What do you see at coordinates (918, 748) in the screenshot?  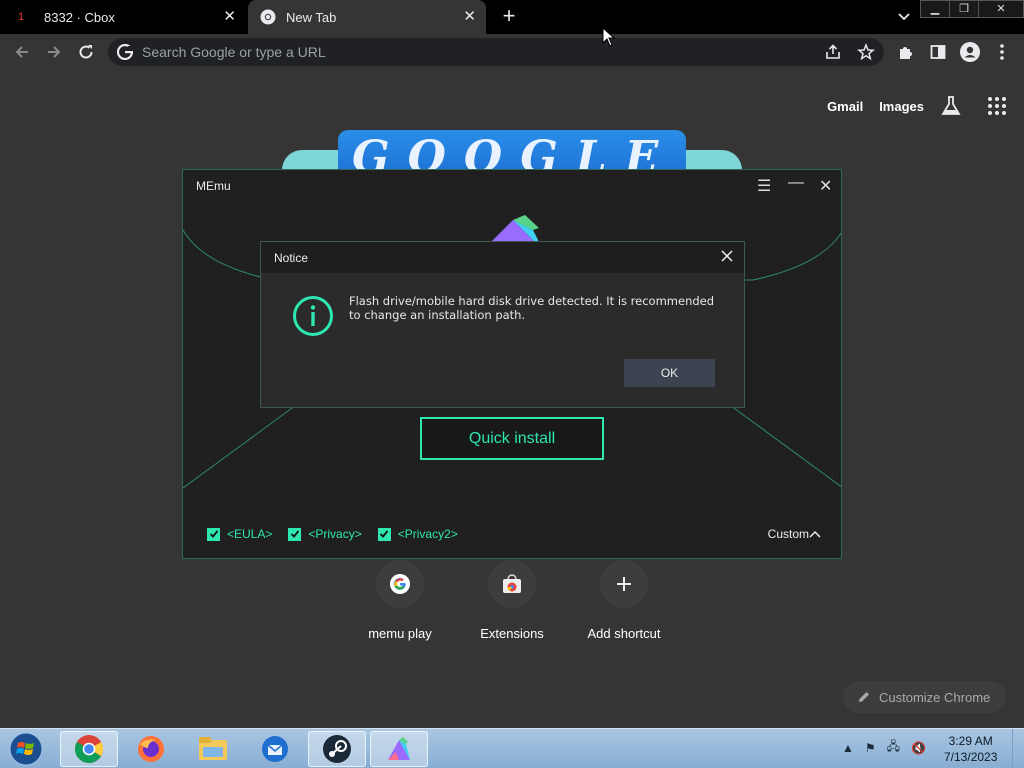 I see `volume-muted-icon: 🔇` at bounding box center [918, 748].